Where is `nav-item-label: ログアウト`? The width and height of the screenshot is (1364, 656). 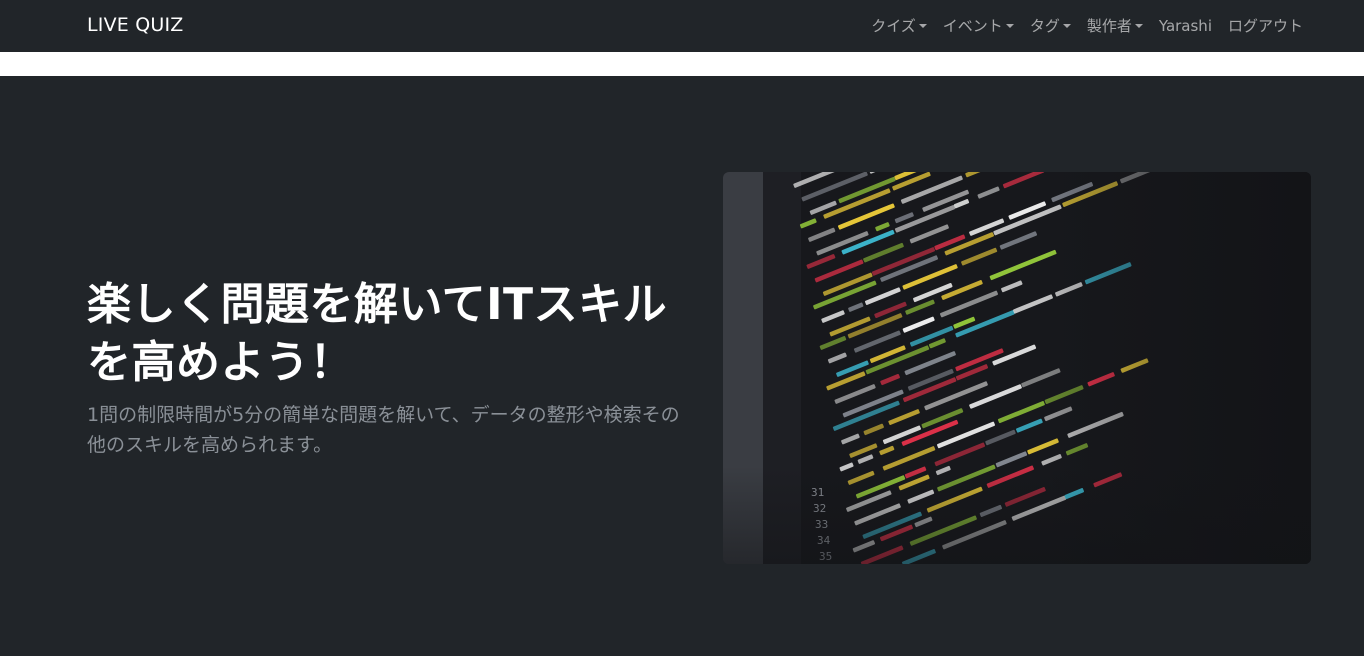
nav-item-label: ログアウト is located at coordinates (1265, 26).